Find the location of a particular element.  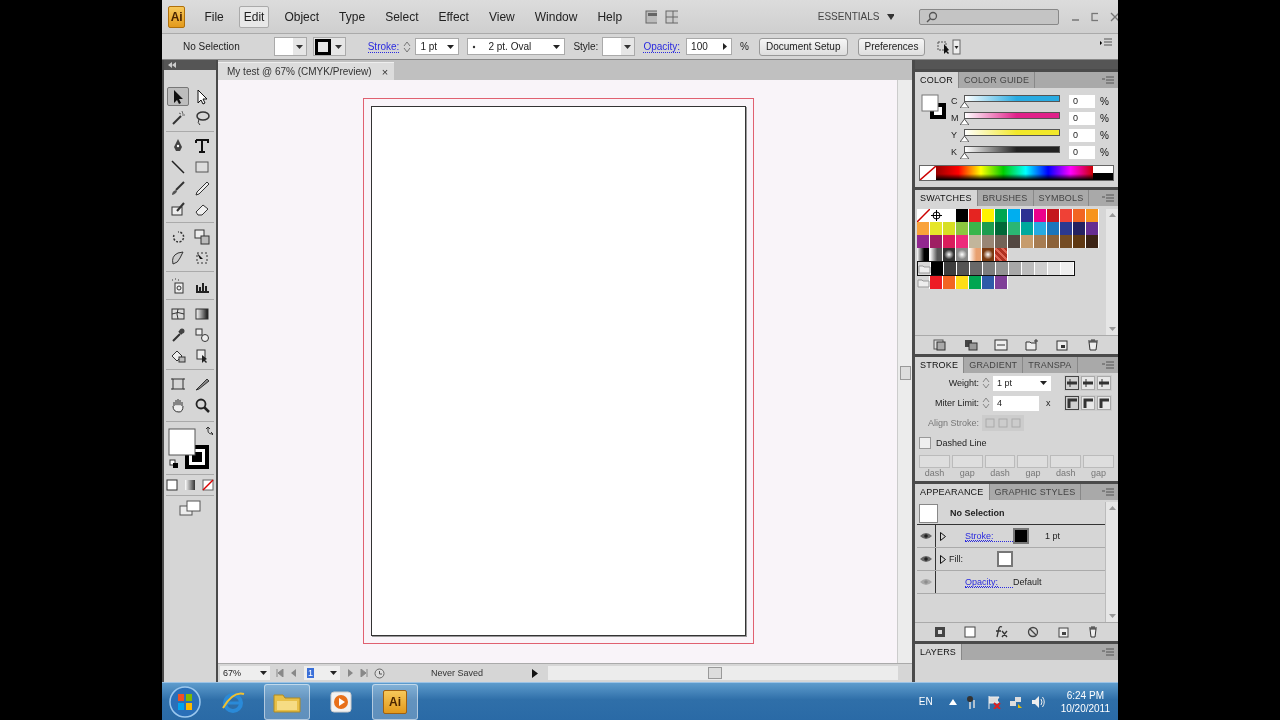

appearance-value: 1 pt is located at coordinates (1052, 536).